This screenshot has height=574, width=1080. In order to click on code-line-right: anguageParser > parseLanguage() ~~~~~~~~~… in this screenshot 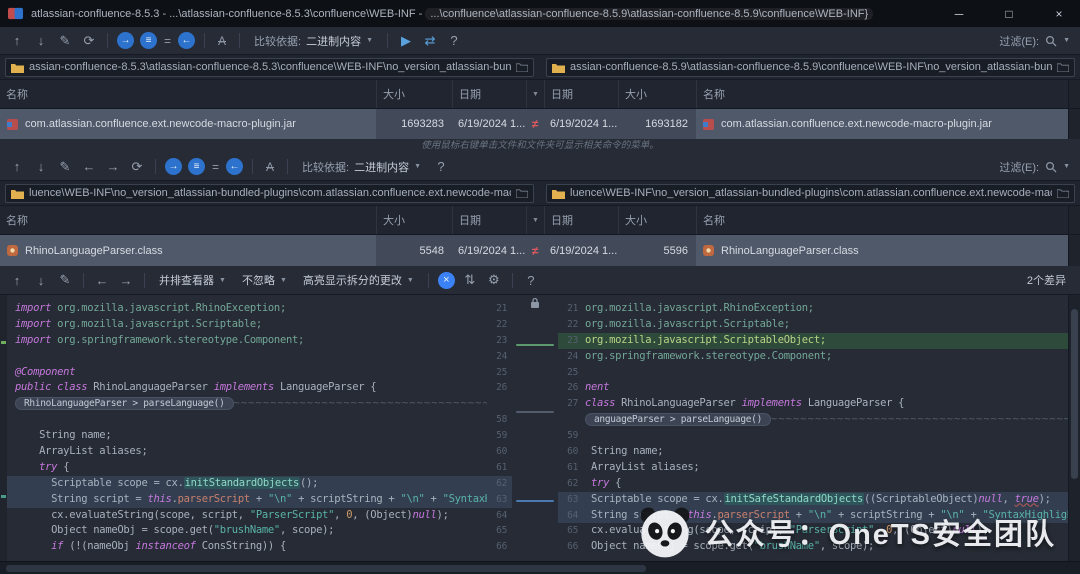, I will do `click(813, 420)`.